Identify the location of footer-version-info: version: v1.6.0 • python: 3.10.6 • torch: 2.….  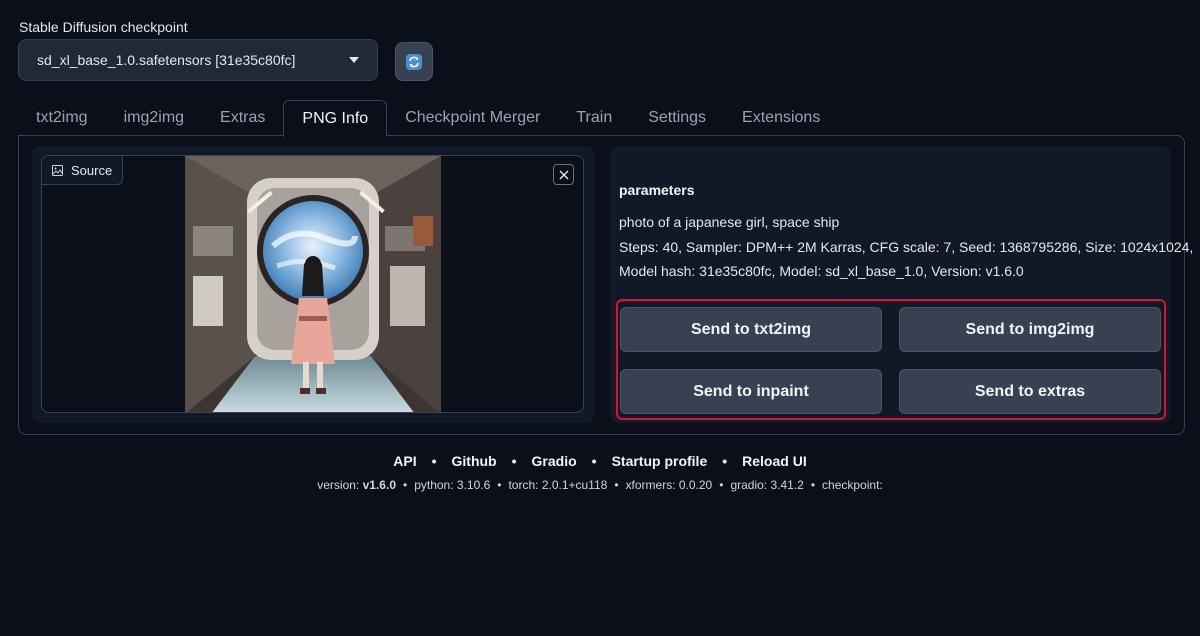
(600, 485).